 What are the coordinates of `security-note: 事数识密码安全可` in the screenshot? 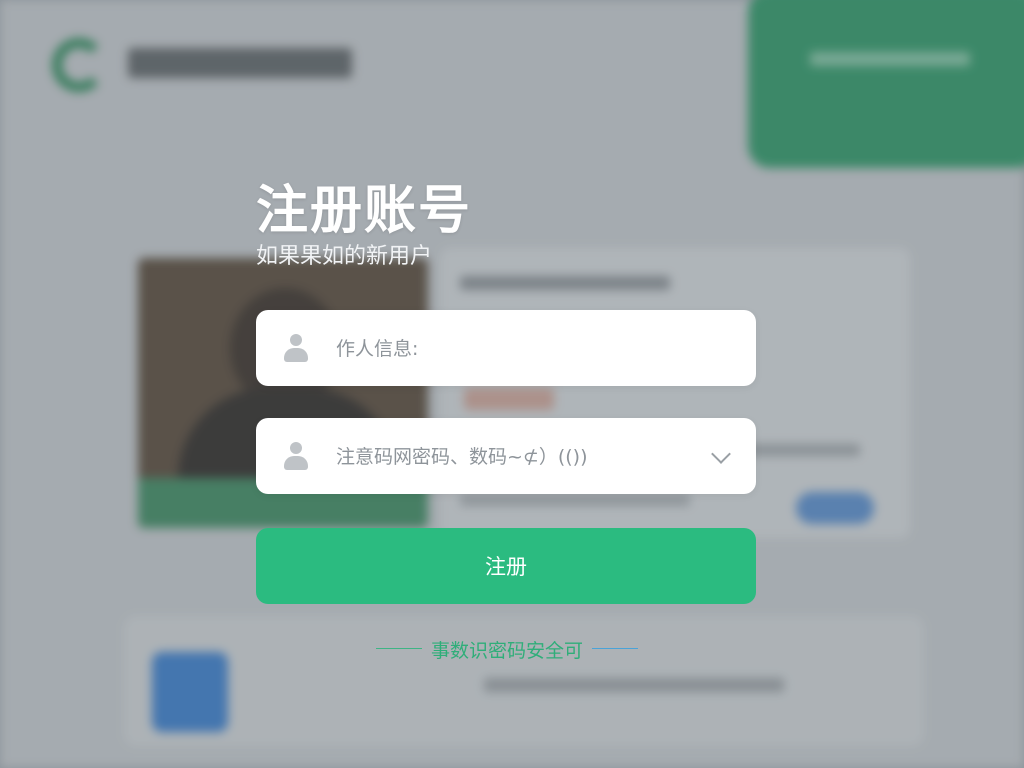 It's located at (507, 649).